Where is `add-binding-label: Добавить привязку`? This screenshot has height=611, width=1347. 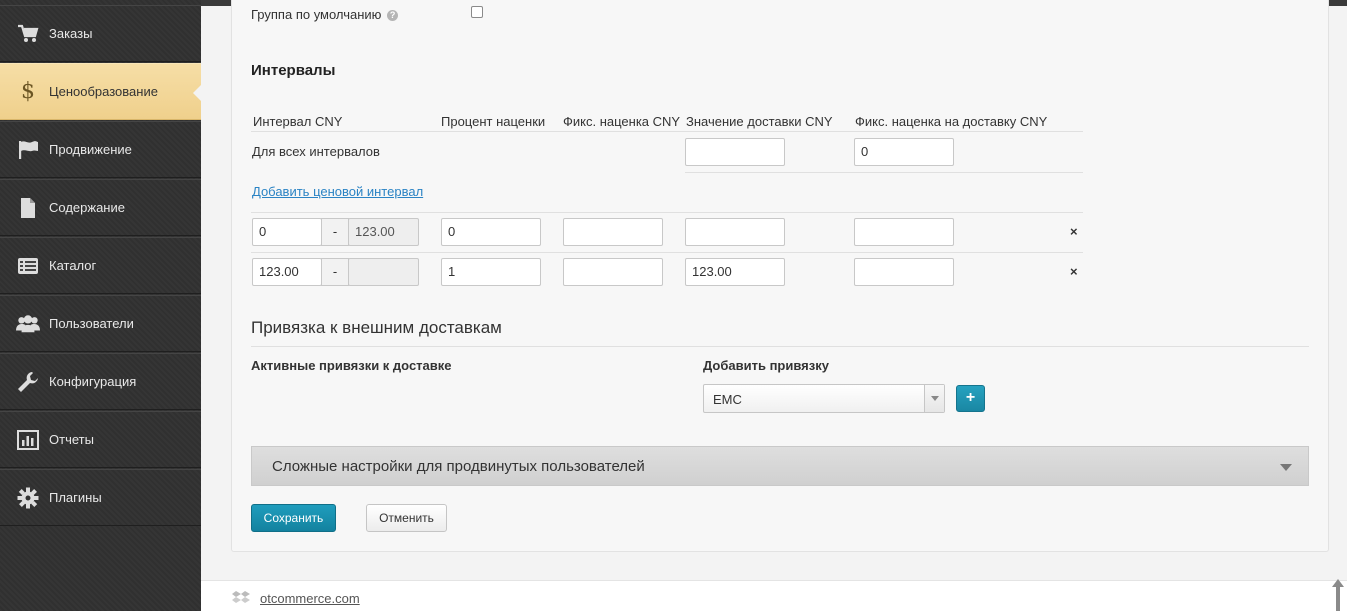 add-binding-label: Добавить привязку is located at coordinates (766, 365).